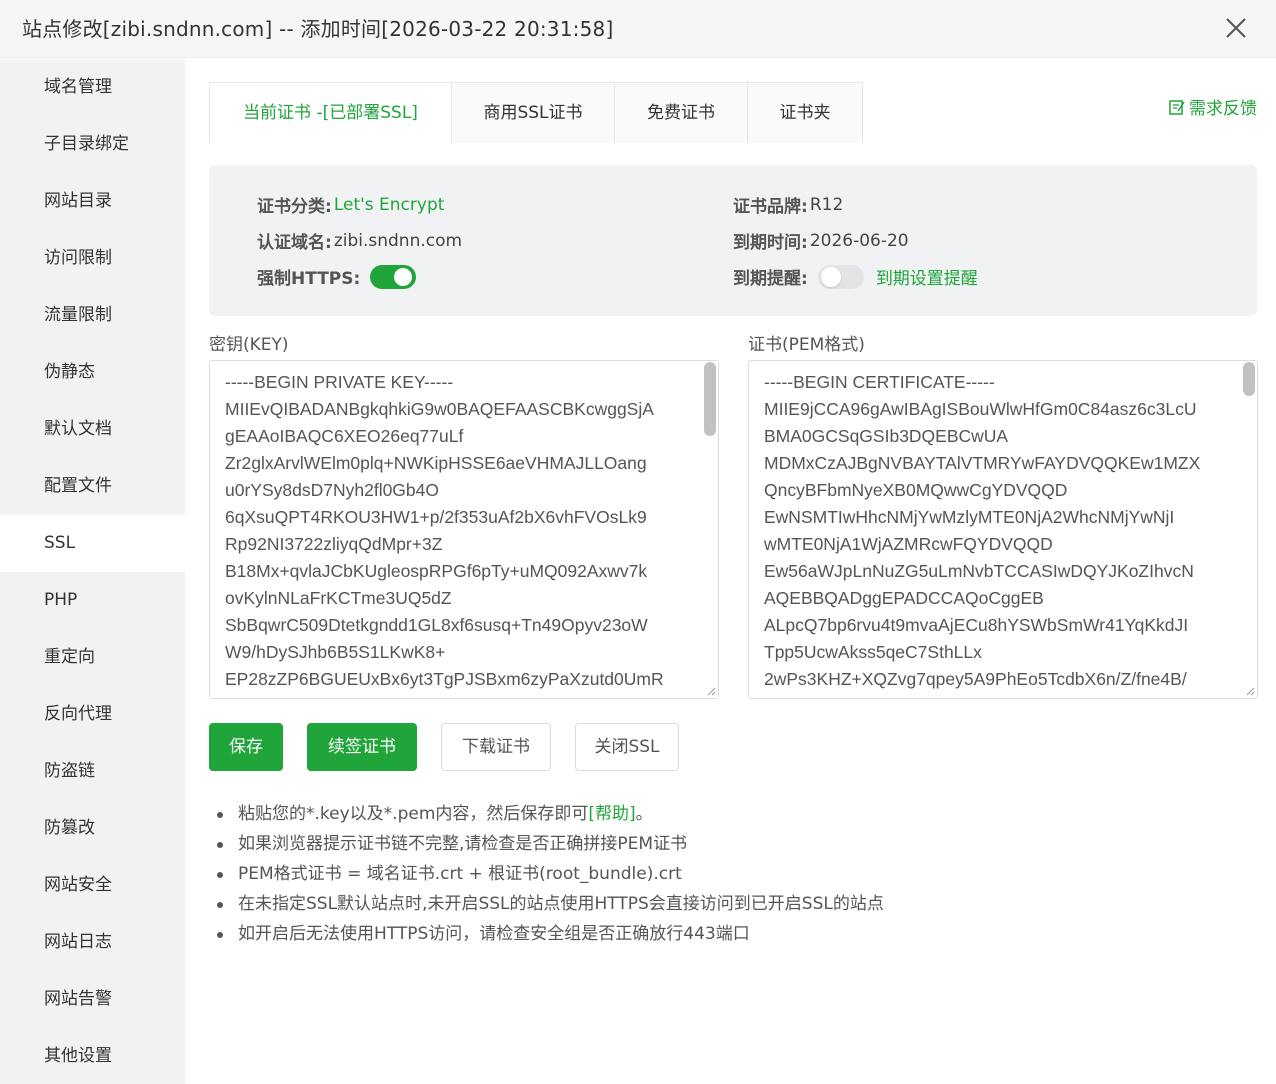 Image resolution: width=1276 pixels, height=1084 pixels. Describe the element at coordinates (92, 600) in the screenshot. I see `sidebar-item-php: PHP` at that location.